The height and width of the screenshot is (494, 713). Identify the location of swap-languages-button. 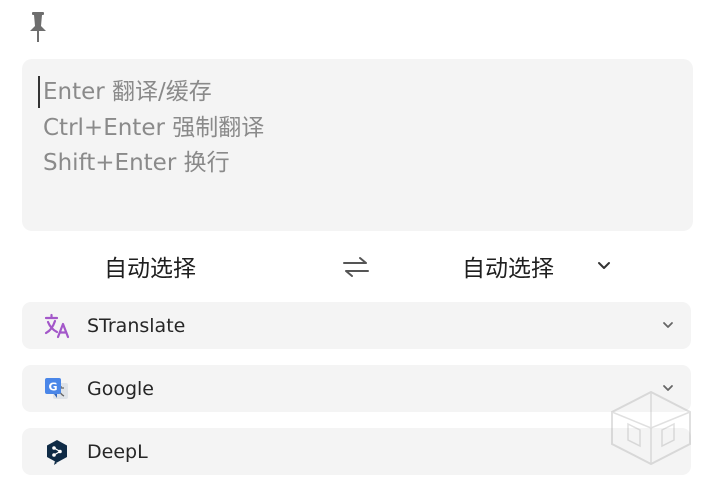
(356, 267).